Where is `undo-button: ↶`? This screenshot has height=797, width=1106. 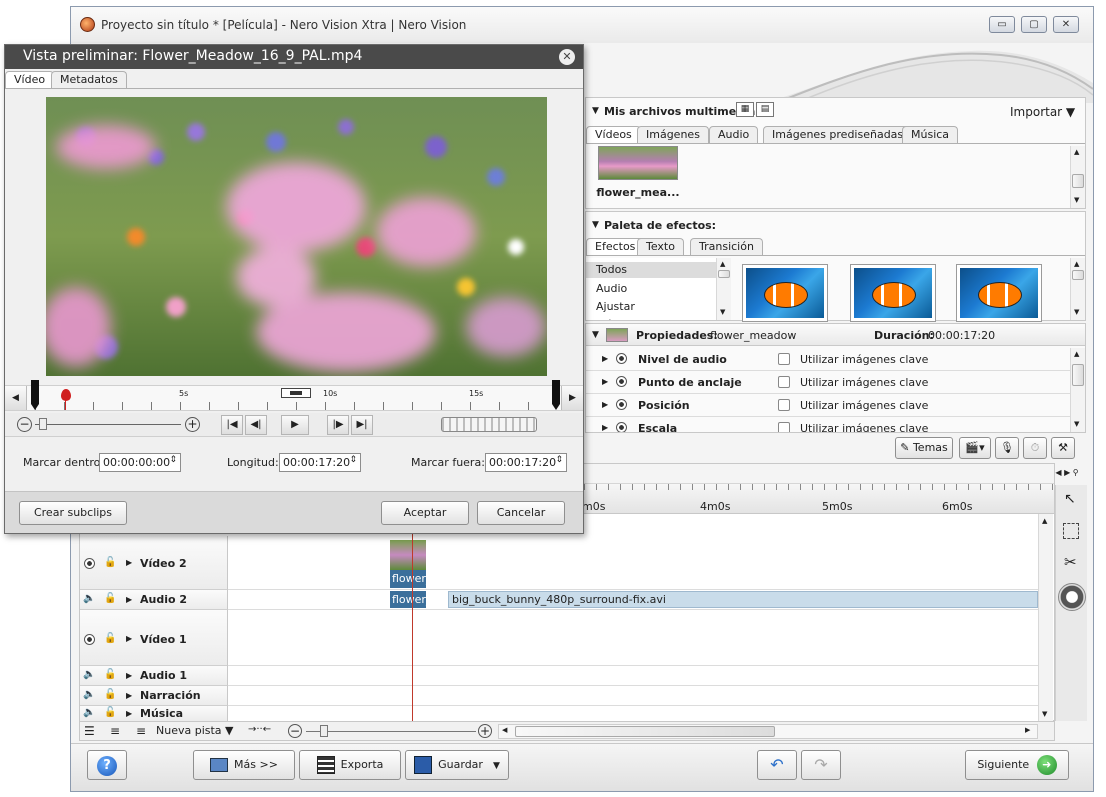 undo-button: ↶ is located at coordinates (777, 765).